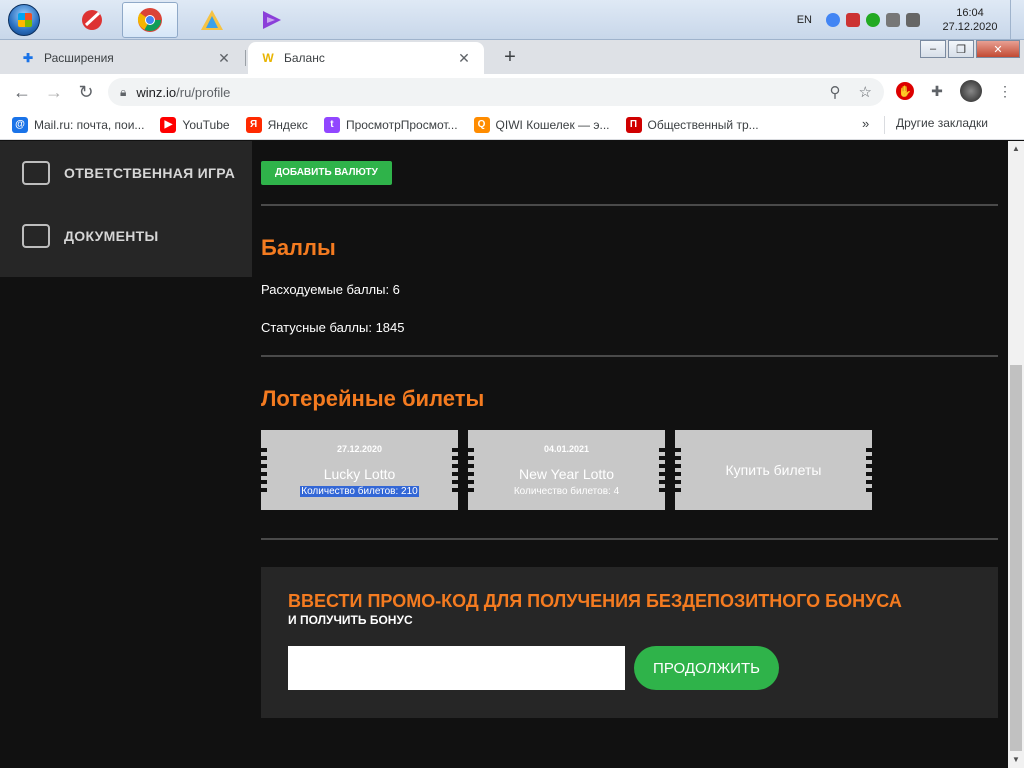  What do you see at coordinates (366, 58) in the screenshot?
I see `tab-balance: W Баланс ✕` at bounding box center [366, 58].